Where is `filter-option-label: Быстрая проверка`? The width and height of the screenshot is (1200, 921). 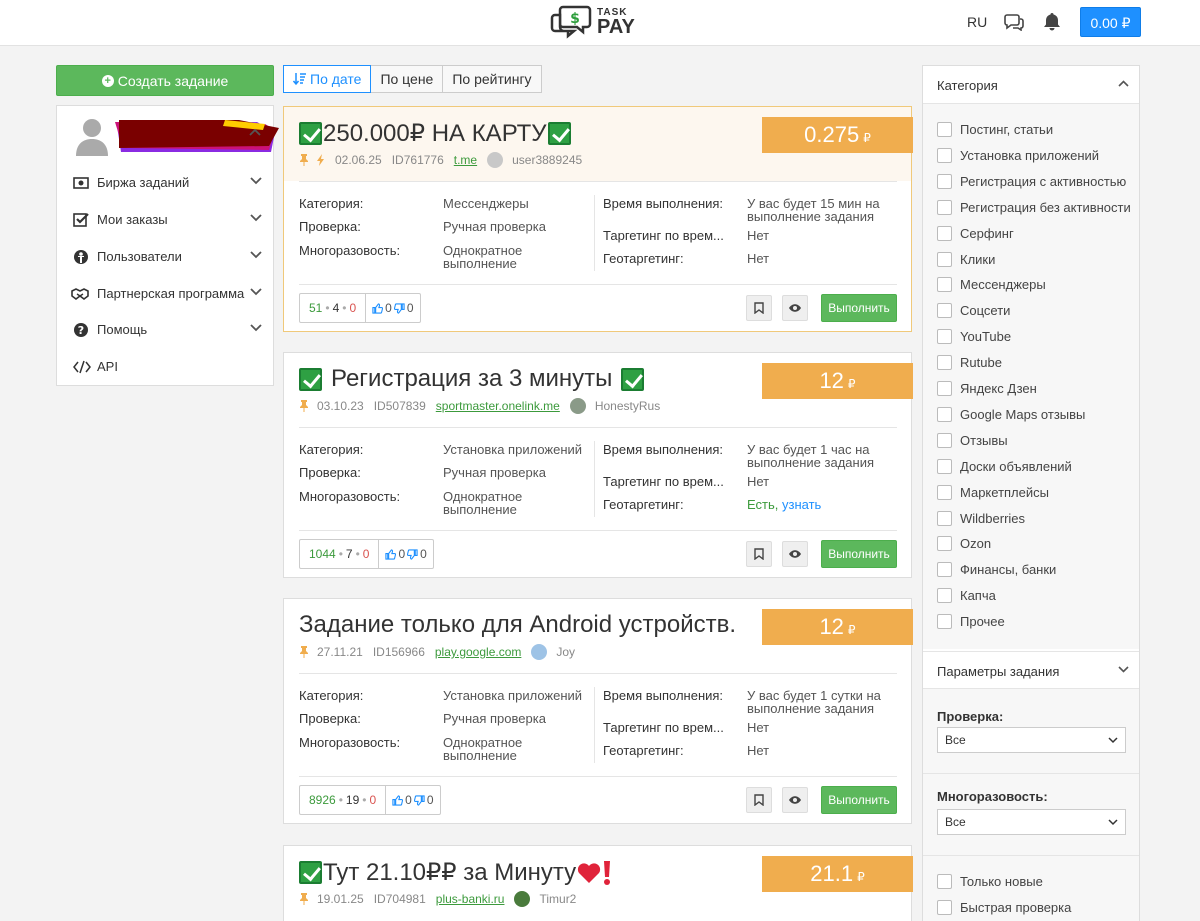
filter-option-label: Быстрая проверка is located at coordinates (1016, 907).